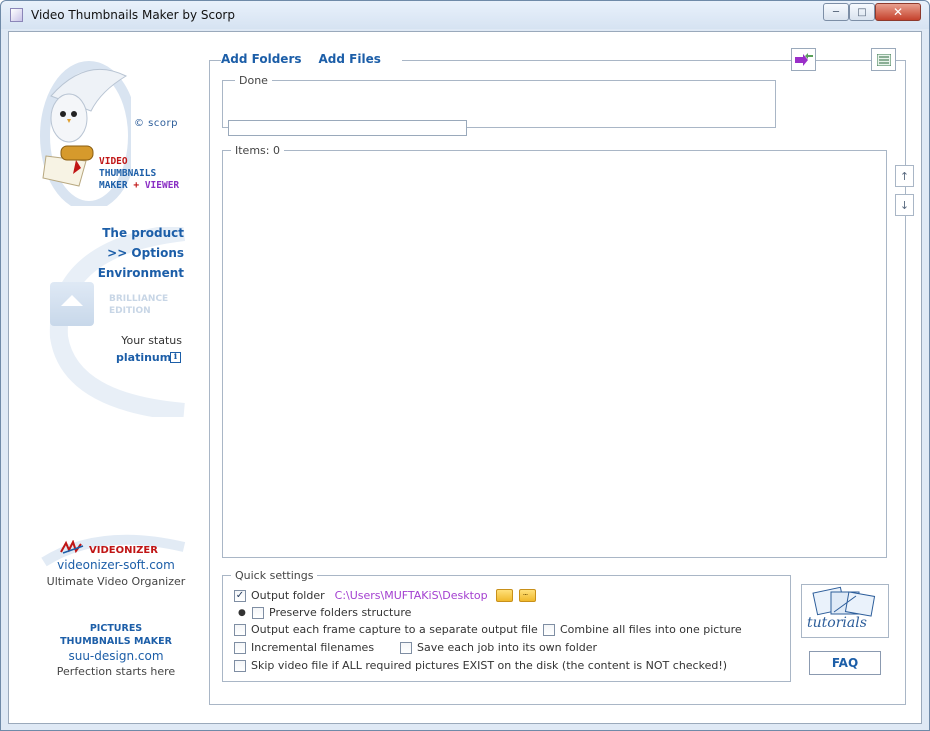  What do you see at coordinates (311, 60) in the screenshot?
I see `add-links-bar: Add Folders Add Files` at bounding box center [311, 60].